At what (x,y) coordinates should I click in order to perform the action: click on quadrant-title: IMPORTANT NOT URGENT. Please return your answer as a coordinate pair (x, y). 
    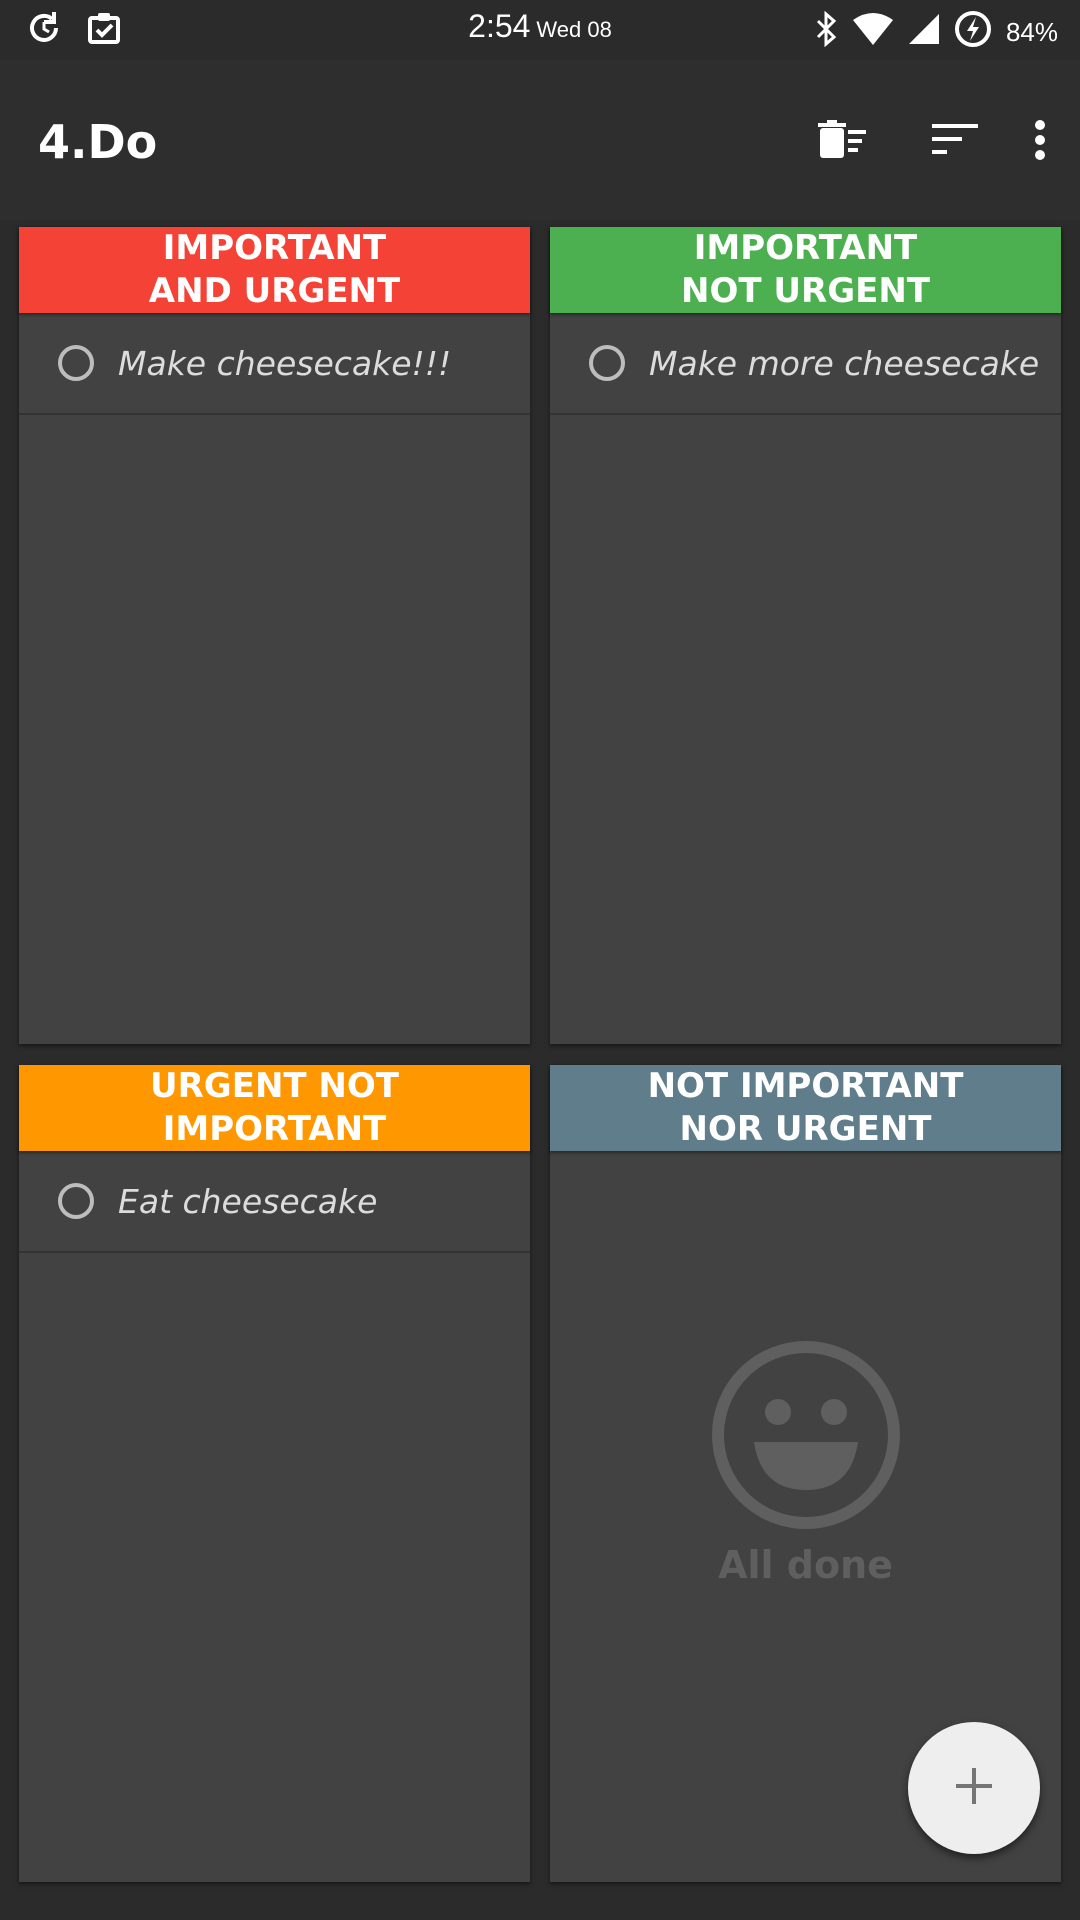
    Looking at the image, I should click on (805, 269).